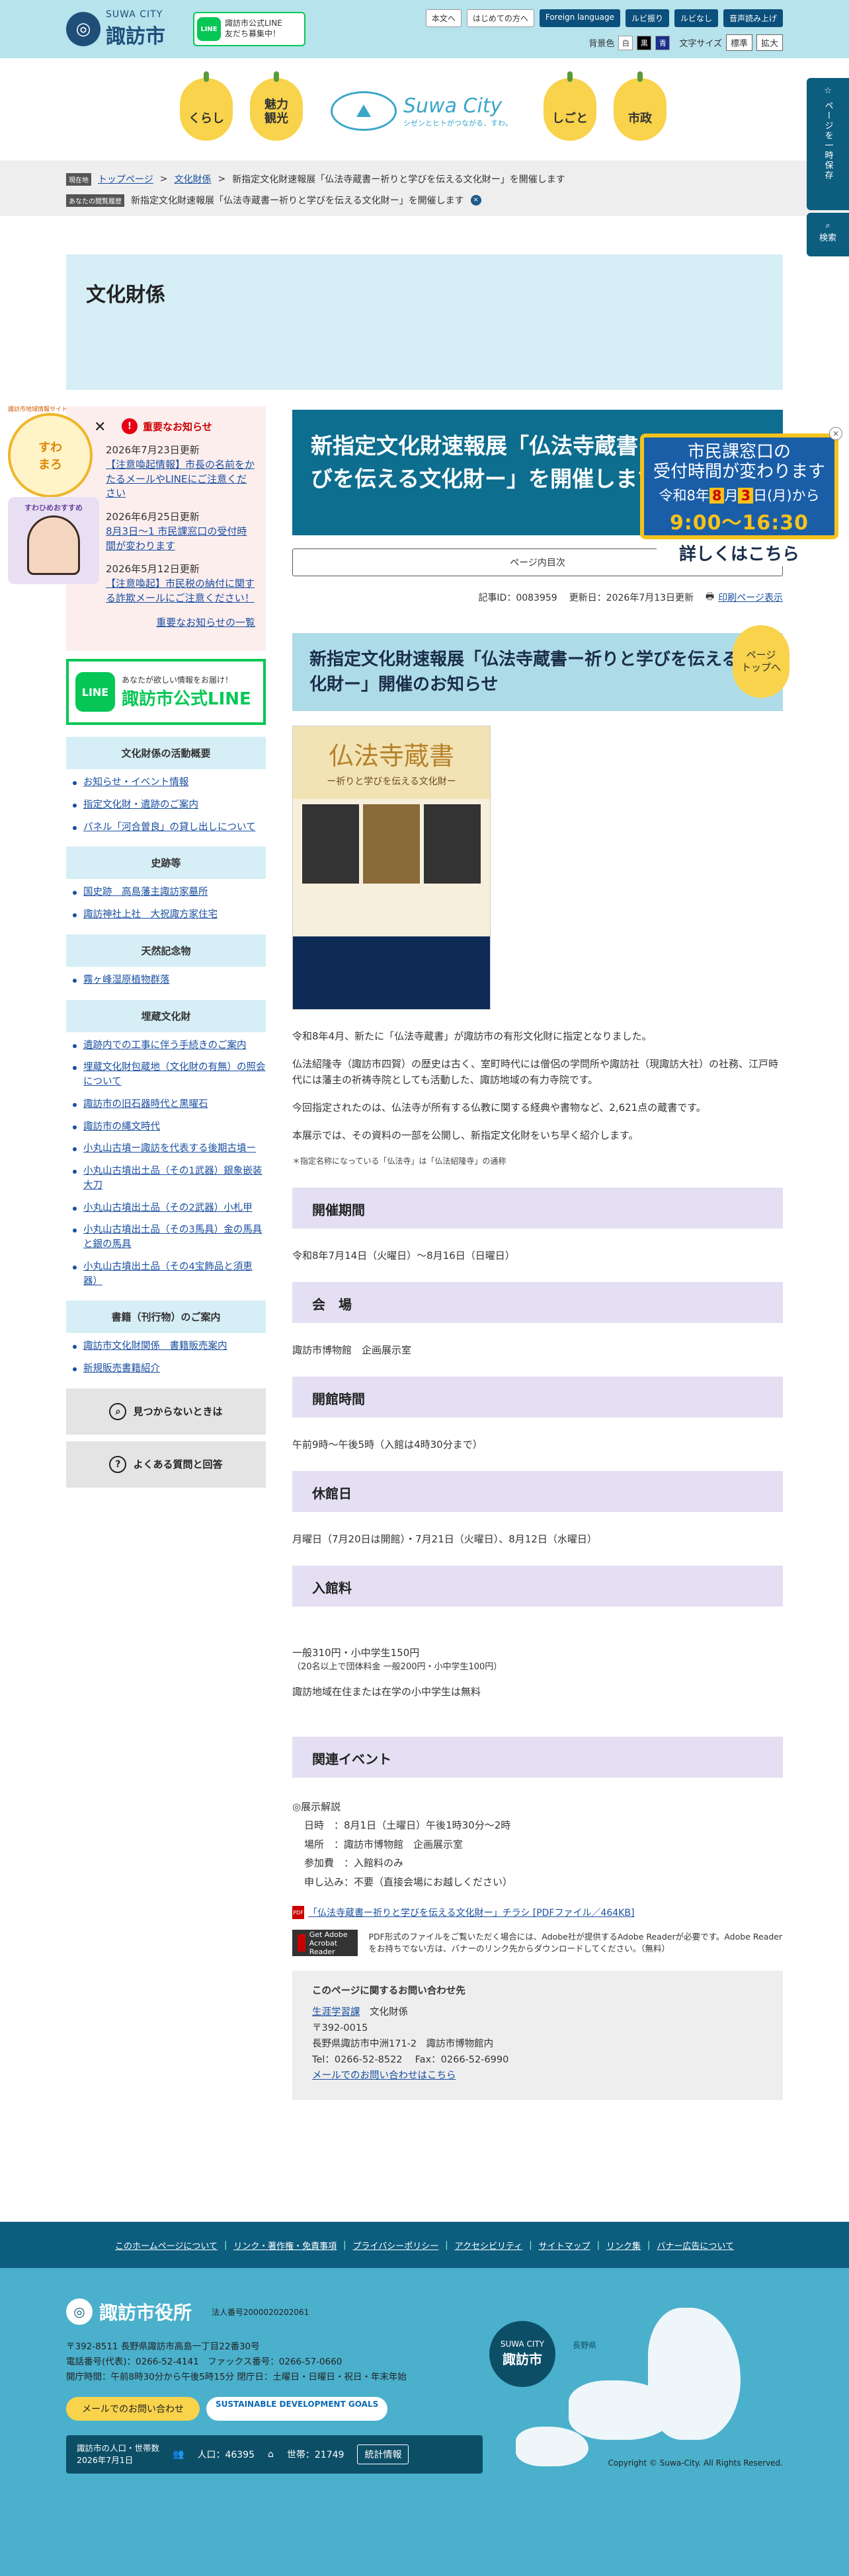 The image size is (849, 2576). I want to click on sidebar-link: 諏訪神社上社 大祝諏方家住宅, so click(151, 914).